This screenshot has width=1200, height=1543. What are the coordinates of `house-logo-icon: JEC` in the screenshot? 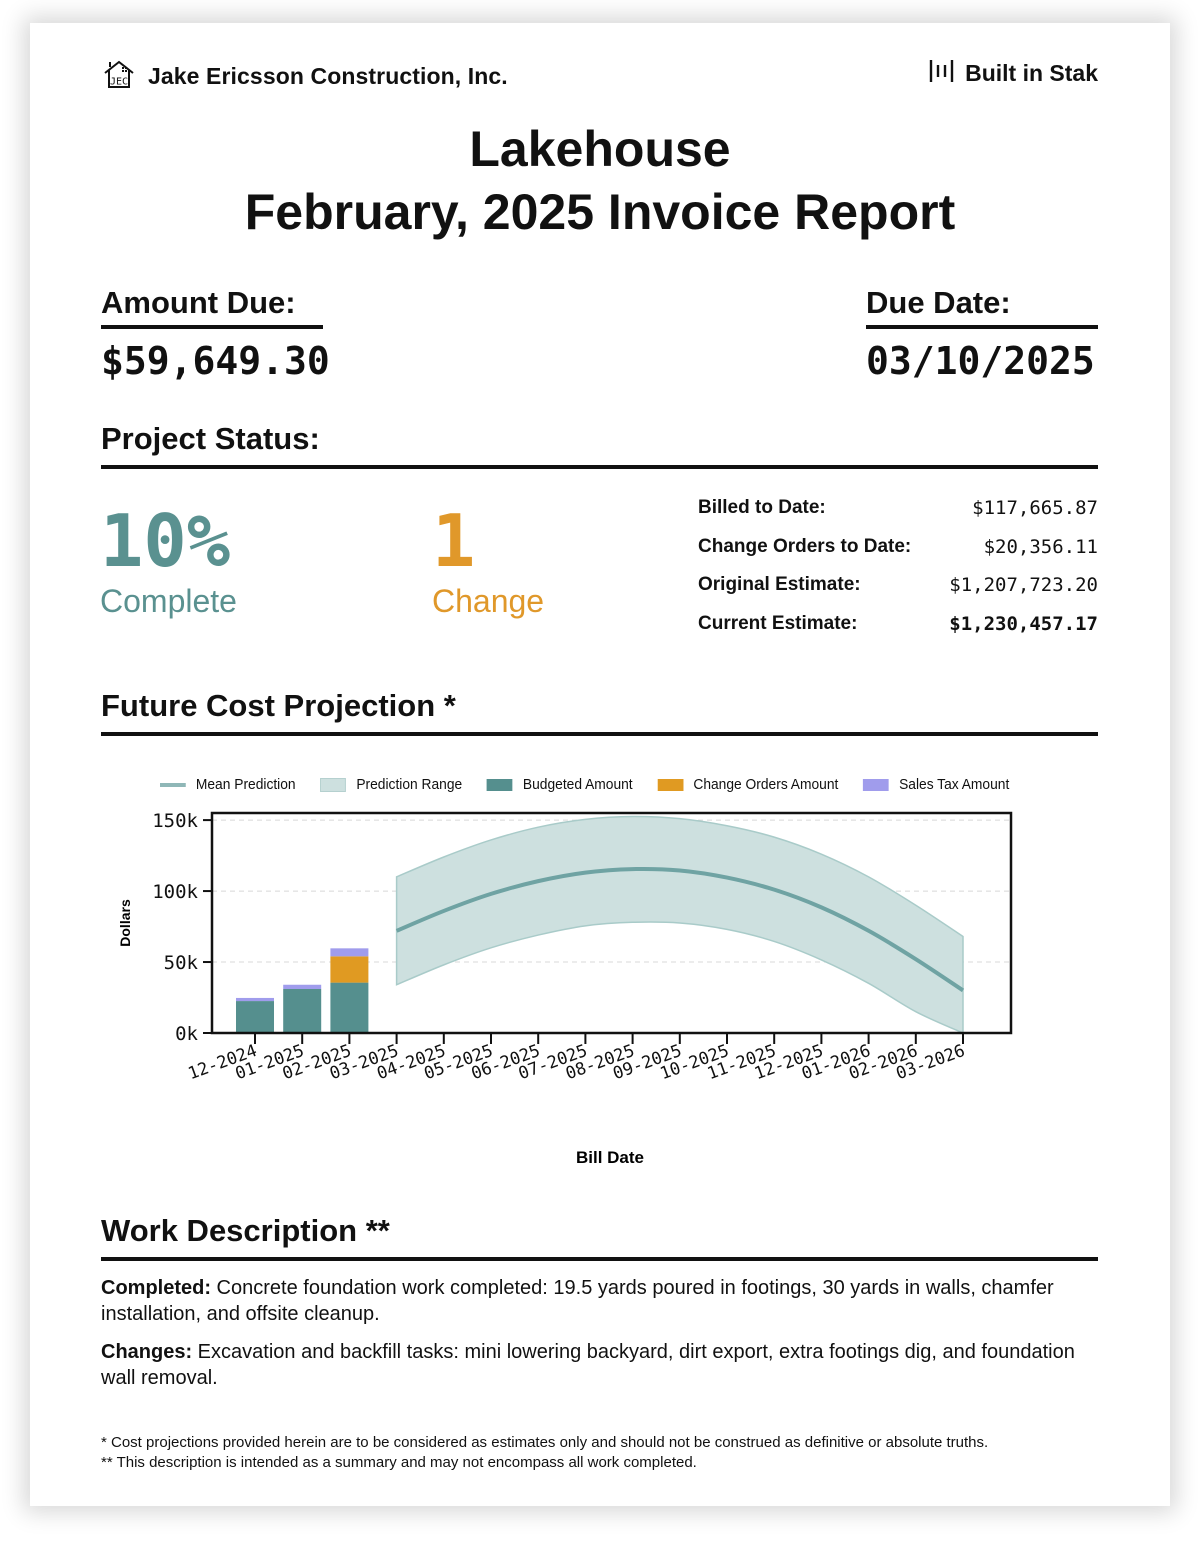 It's located at (119, 76).